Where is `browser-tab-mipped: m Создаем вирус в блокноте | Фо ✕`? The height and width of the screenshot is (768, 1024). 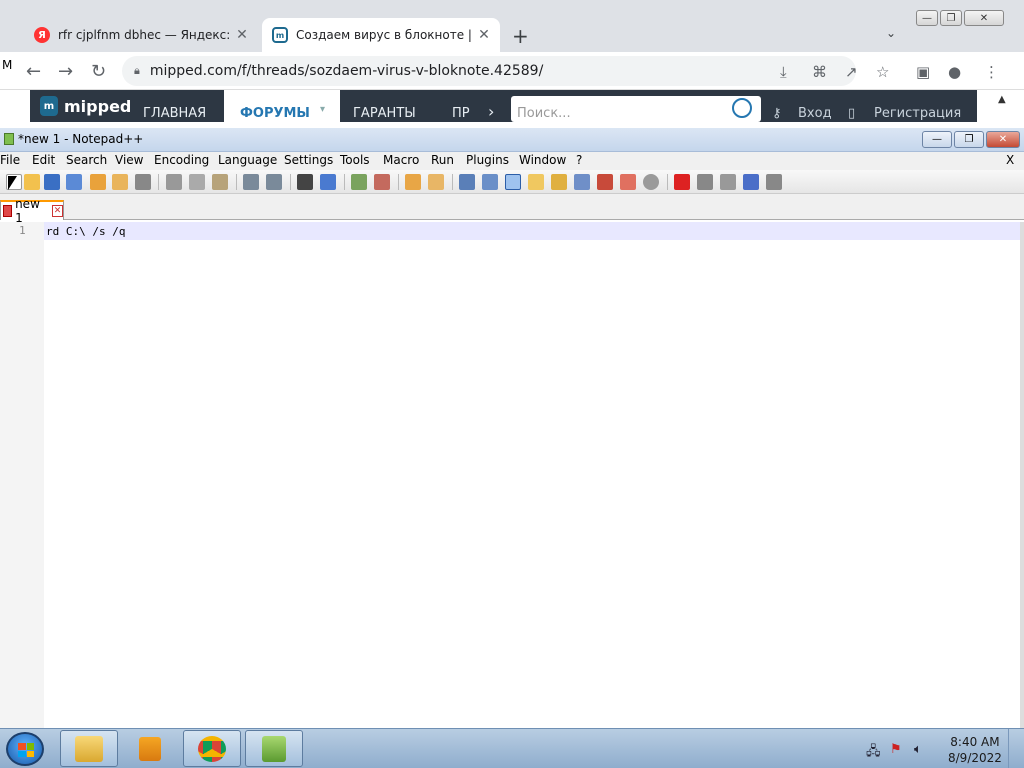 browser-tab-mipped: m Создаем вирус в блокноте | Фо ✕ is located at coordinates (381, 35).